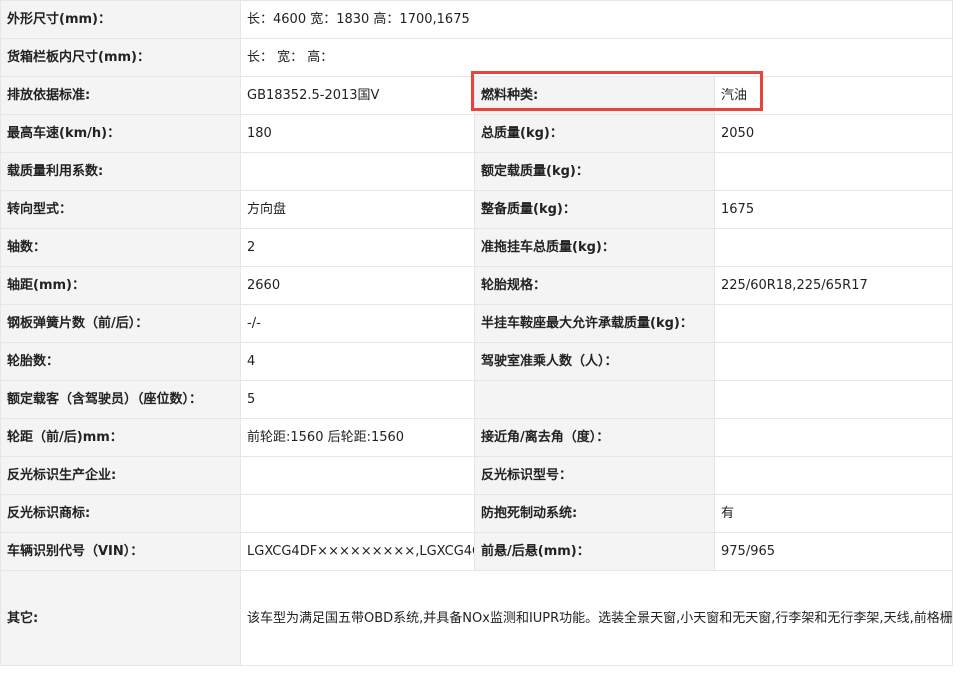 This screenshot has width=968, height=682. What do you see at coordinates (120, 437) in the screenshot?
I see `label-track-width: 轮距（前/后)mm：` at bounding box center [120, 437].